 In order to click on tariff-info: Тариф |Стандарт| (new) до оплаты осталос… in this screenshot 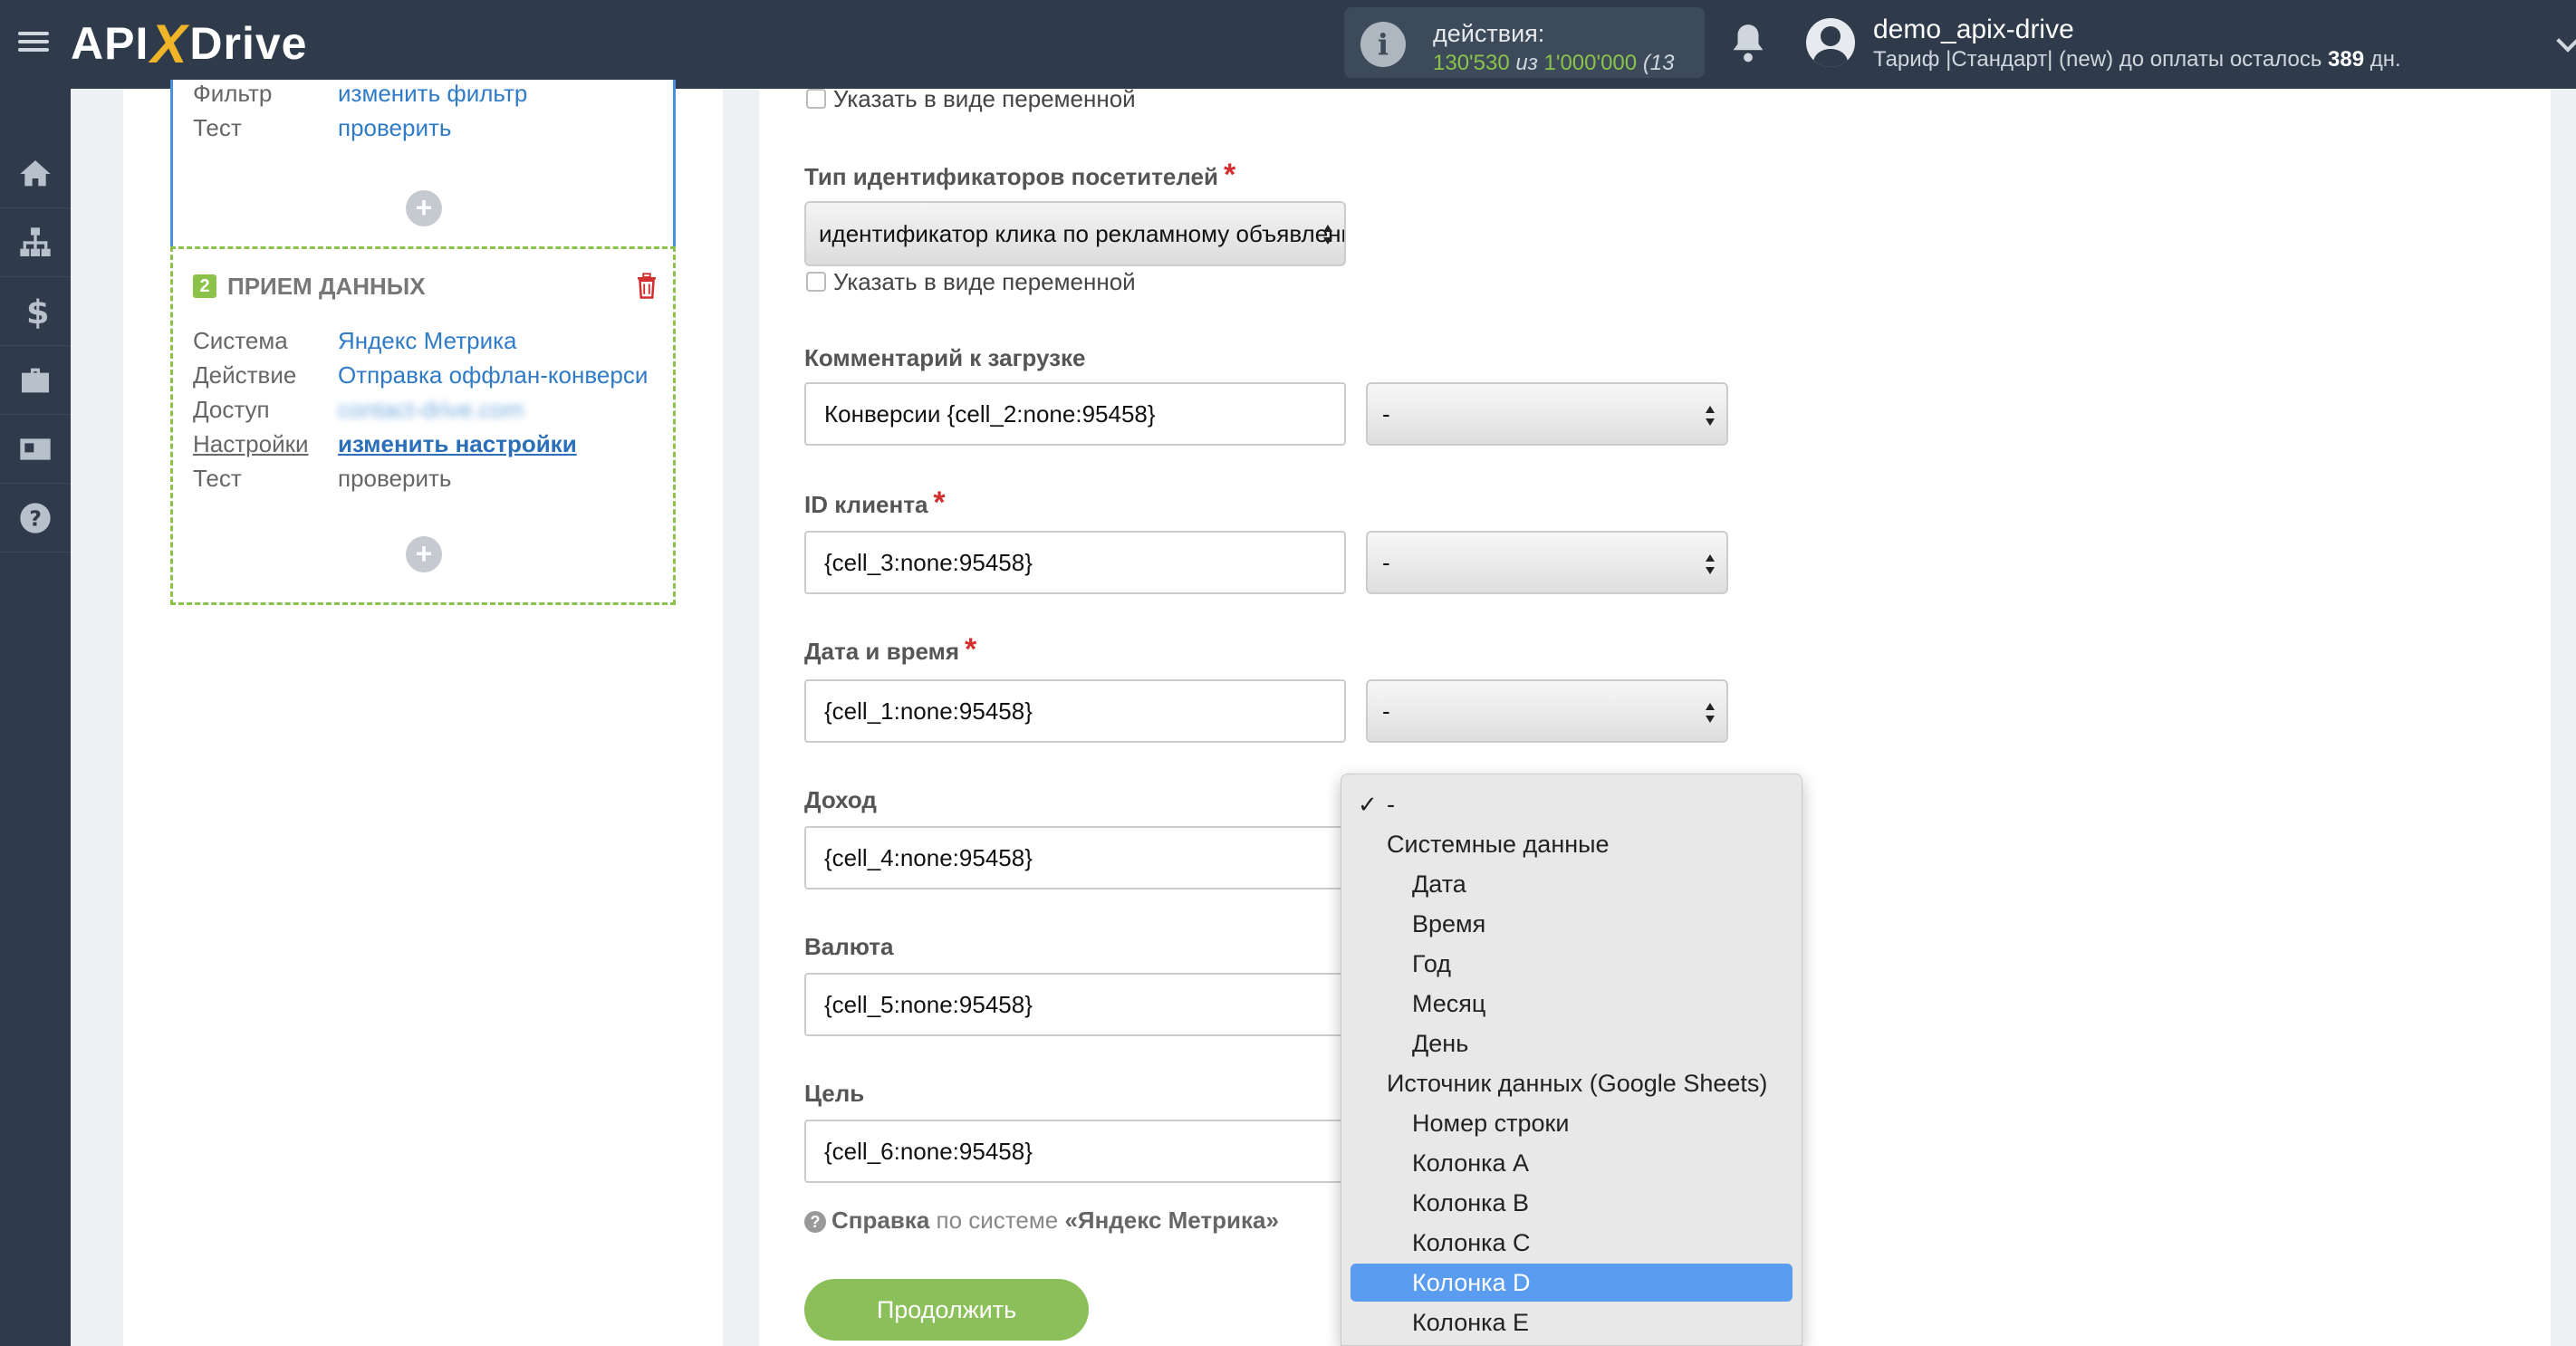, I will do `click(2137, 60)`.